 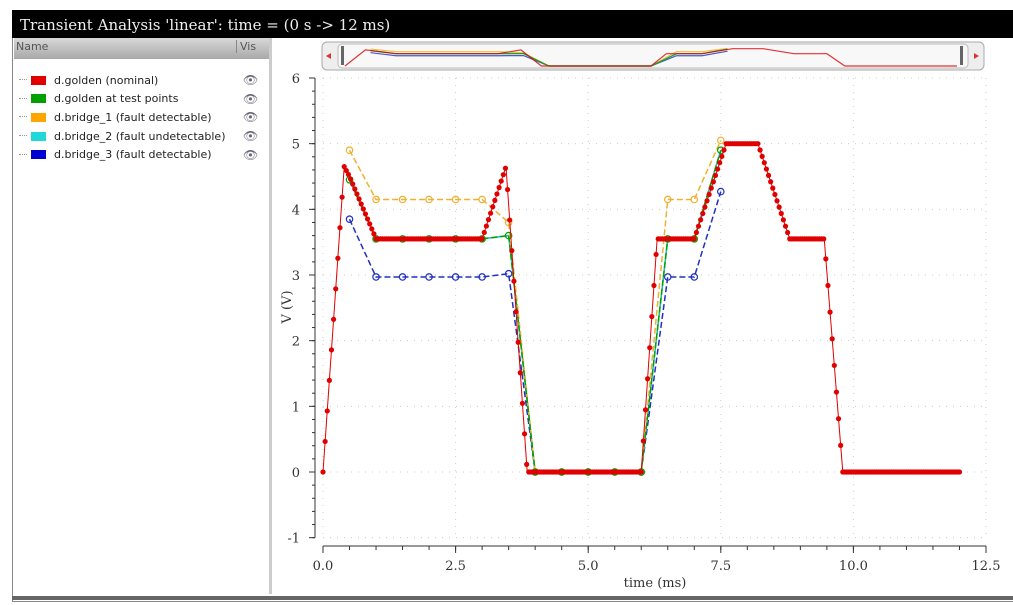 I want to click on y-tick-label: 3, so click(x=296, y=276).